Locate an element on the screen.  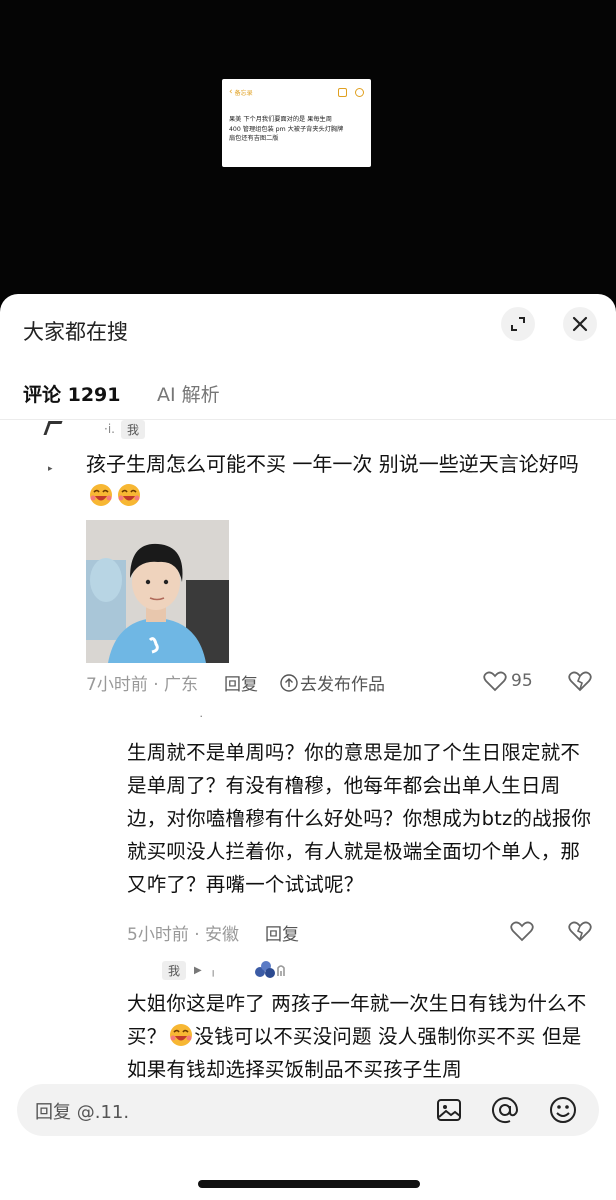
comment-header: 我 ▶ ╷ is located at coordinates (225, 970).